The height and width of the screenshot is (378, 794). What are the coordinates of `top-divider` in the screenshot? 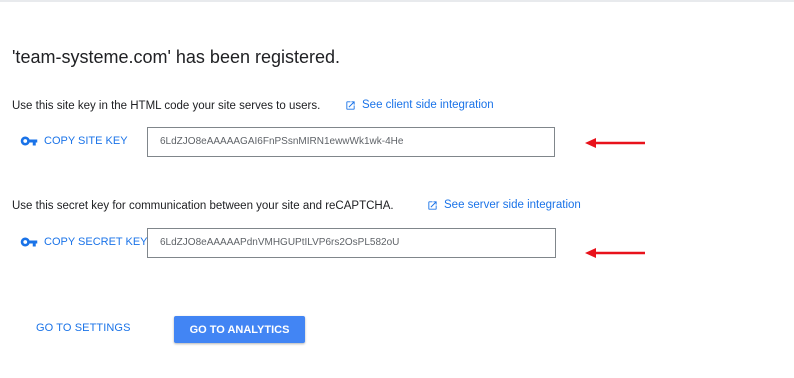 It's located at (397, 1).